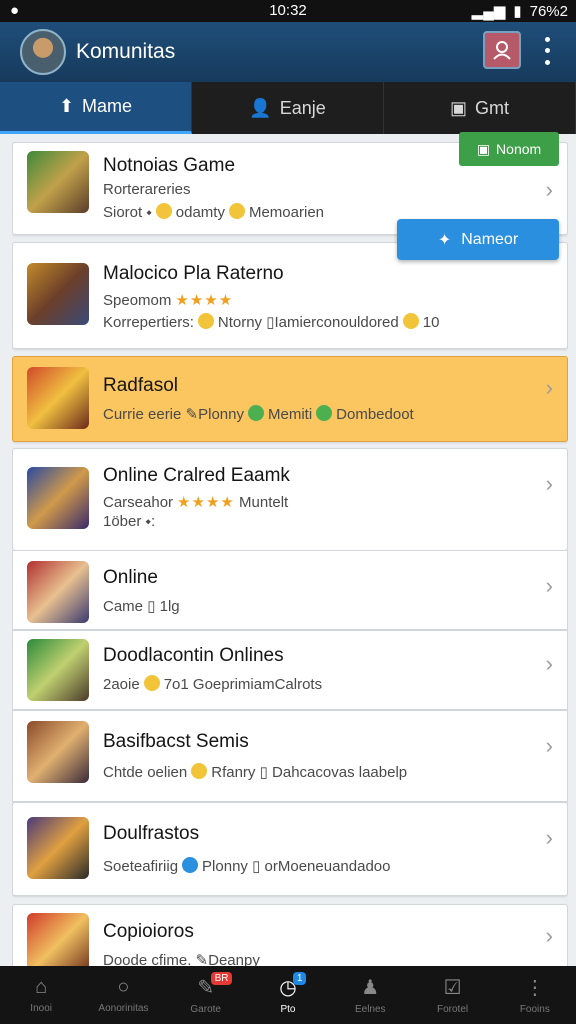 The width and height of the screenshot is (576, 1024). I want to click on nav-create: BR ✎ Garote, so click(206, 995).